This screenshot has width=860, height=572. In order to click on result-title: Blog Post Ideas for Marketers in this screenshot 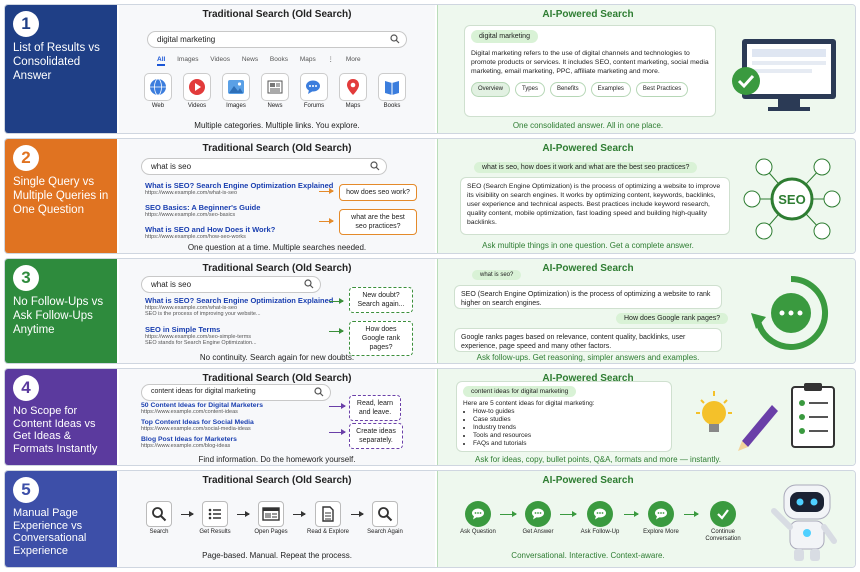, I will do `click(236, 439)`.